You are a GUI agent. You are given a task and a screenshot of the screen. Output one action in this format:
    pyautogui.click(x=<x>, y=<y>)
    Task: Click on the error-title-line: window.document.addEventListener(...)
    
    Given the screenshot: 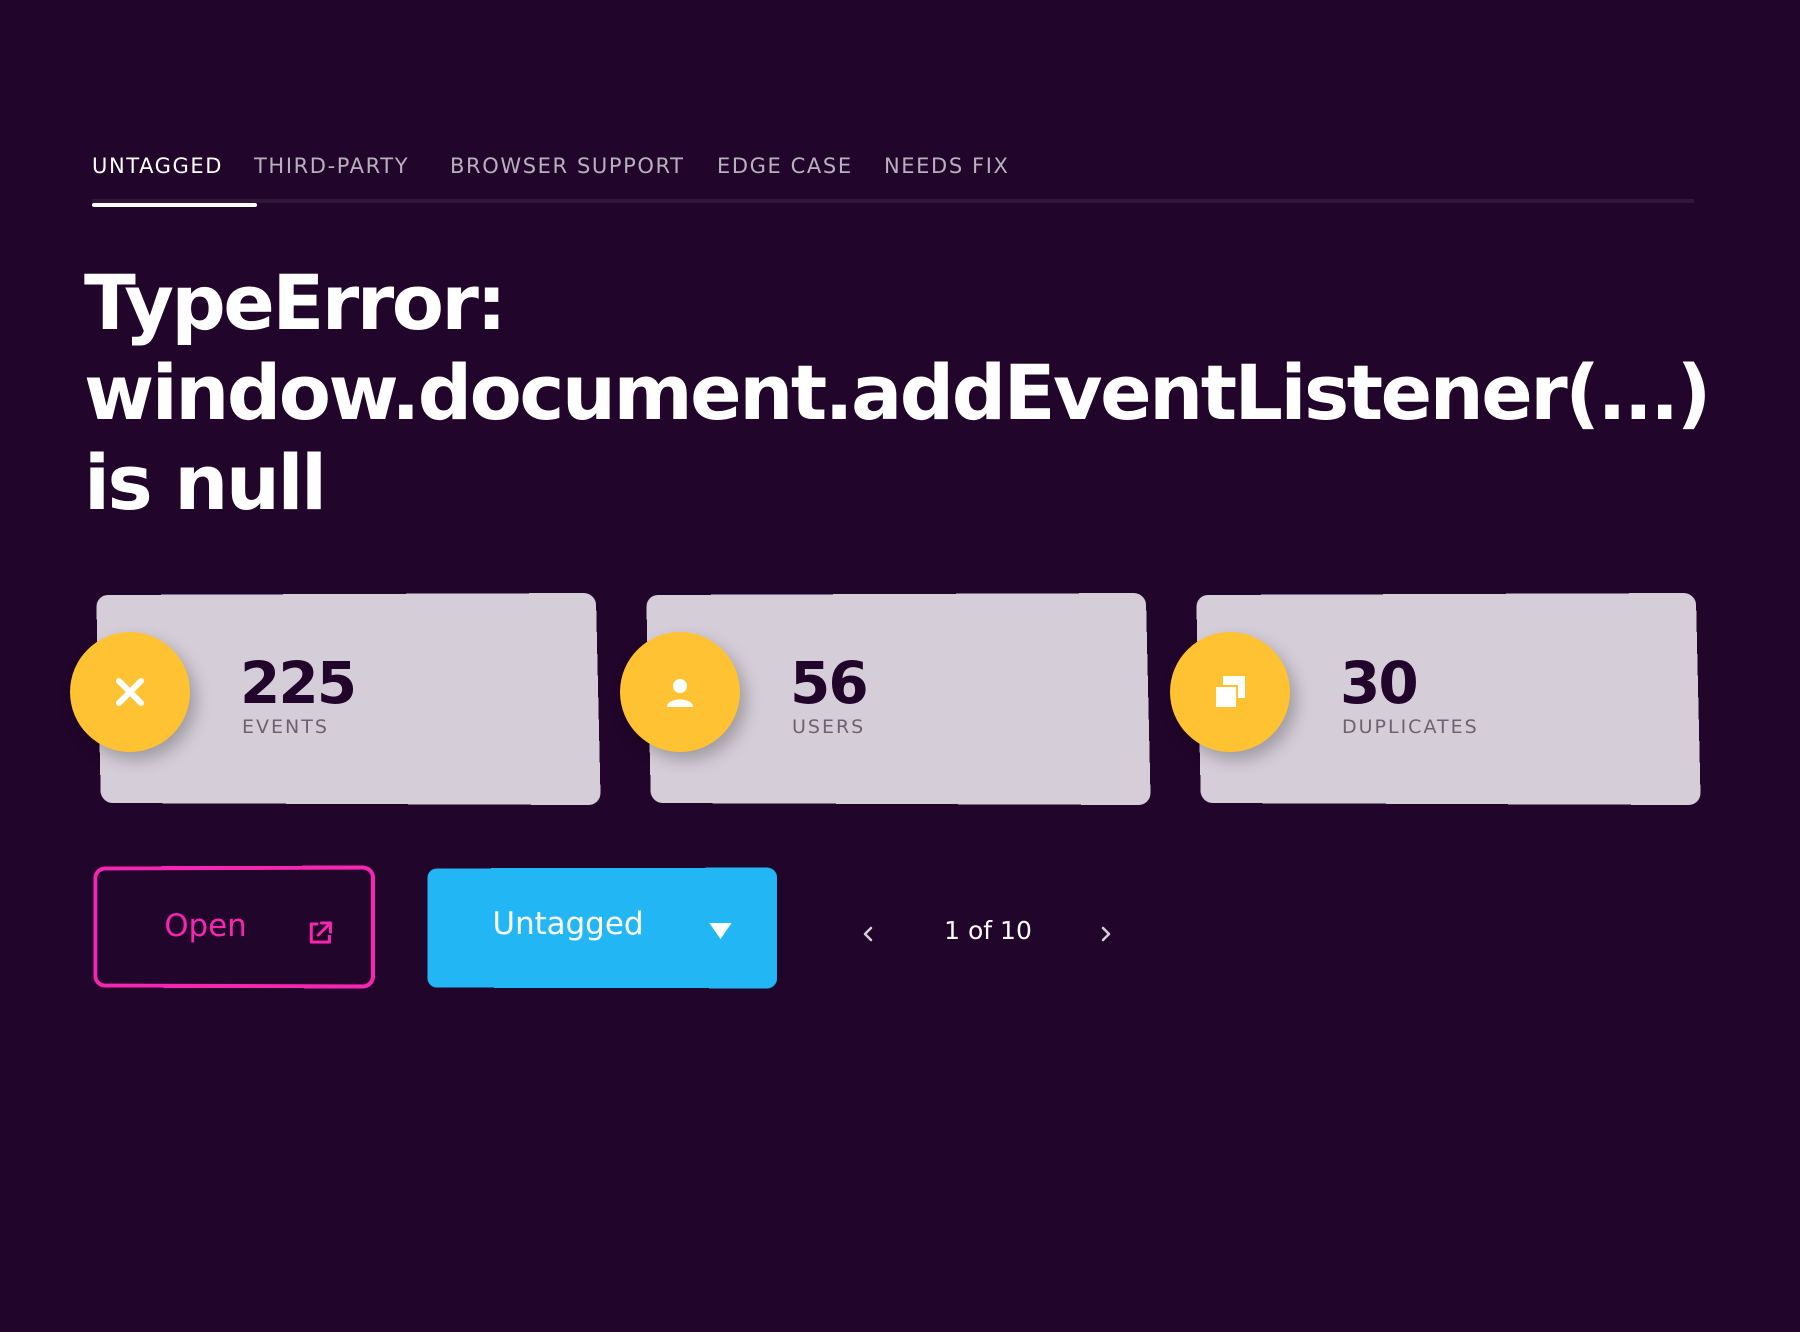 What is the action you would take?
    pyautogui.click(x=897, y=392)
    